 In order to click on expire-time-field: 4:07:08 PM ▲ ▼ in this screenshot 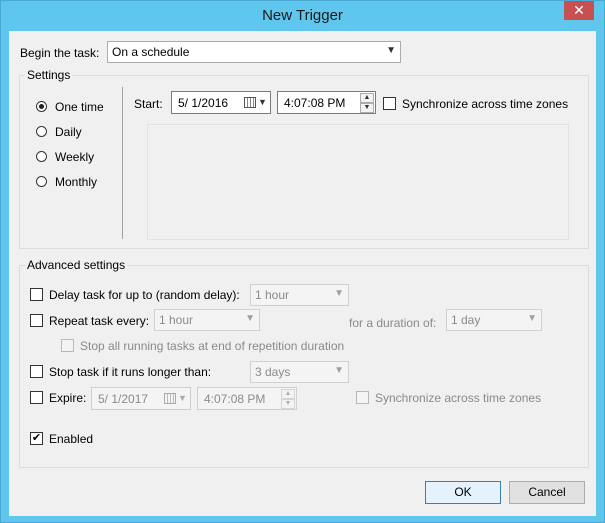, I will do `click(247, 398)`.